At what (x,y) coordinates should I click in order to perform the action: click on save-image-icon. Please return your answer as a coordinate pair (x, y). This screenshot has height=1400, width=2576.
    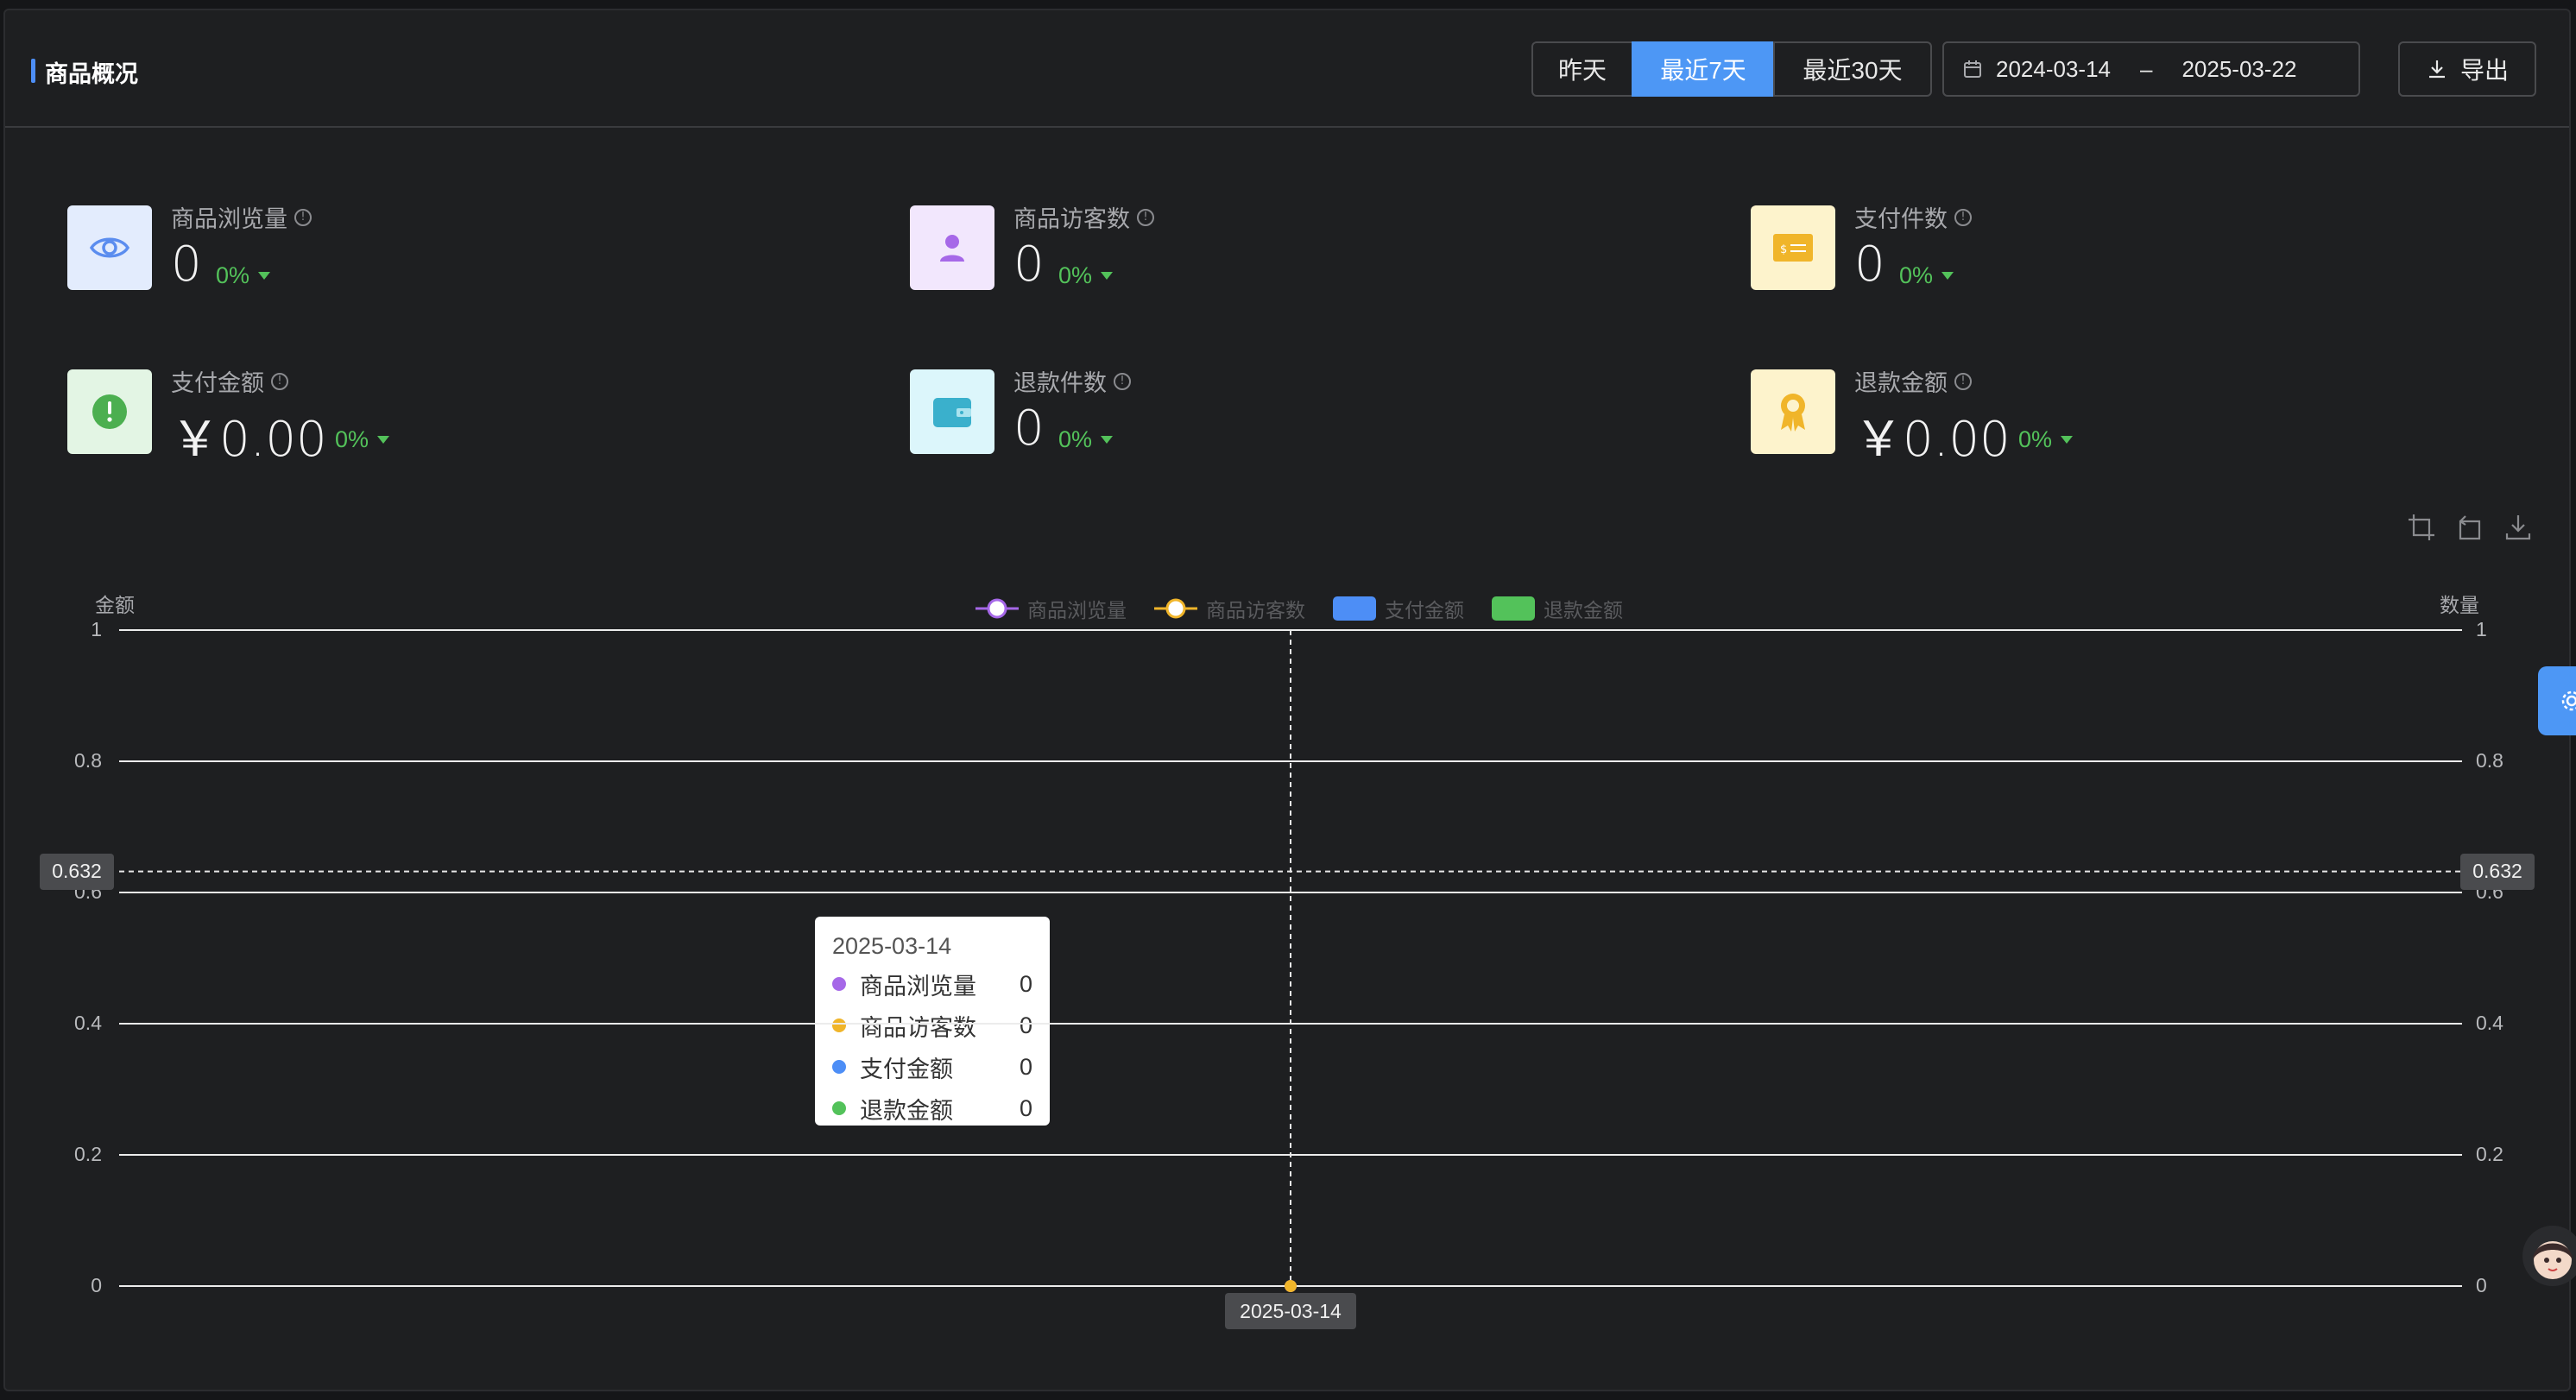
    Looking at the image, I should click on (2518, 527).